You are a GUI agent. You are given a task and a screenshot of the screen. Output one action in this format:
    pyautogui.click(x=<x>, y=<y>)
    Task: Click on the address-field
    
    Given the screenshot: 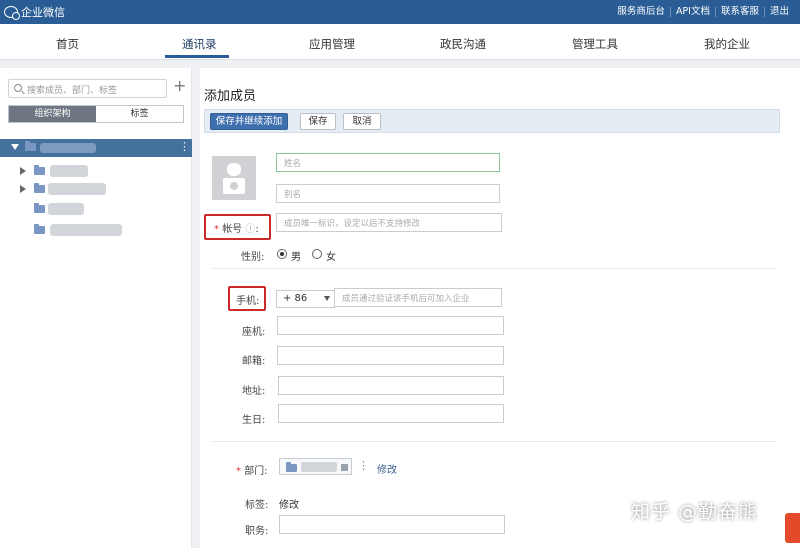 What is the action you would take?
    pyautogui.click(x=391, y=385)
    